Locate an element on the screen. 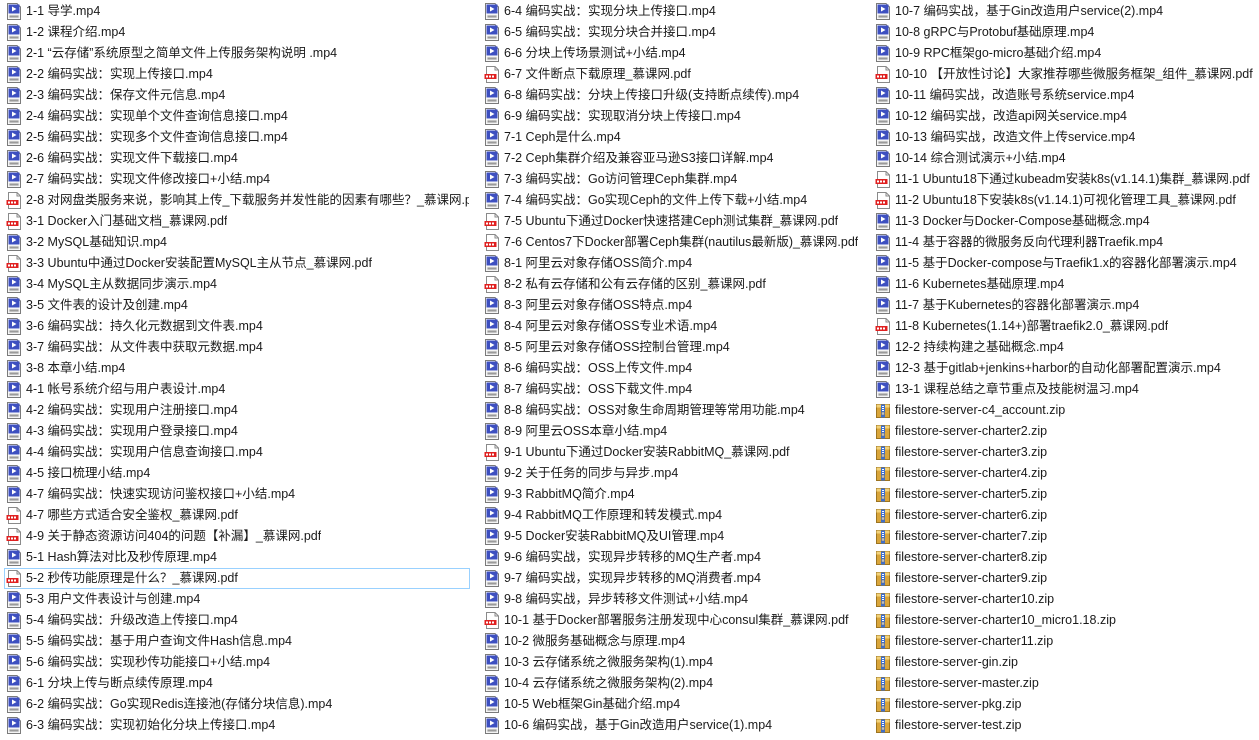 This screenshot has width=1259, height=740. file-item: 10-4 云存储系统之微服务架构(2).mp4 is located at coordinates (674, 683).